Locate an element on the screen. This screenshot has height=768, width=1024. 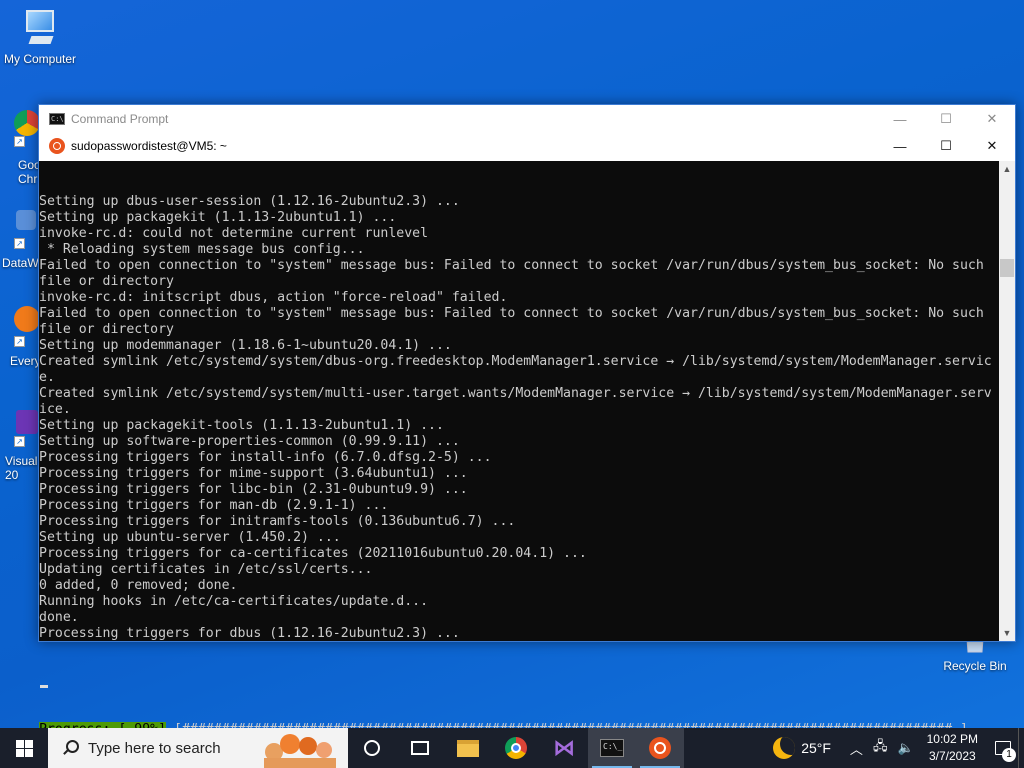
minimize-button: — is located at coordinates (900, 119).